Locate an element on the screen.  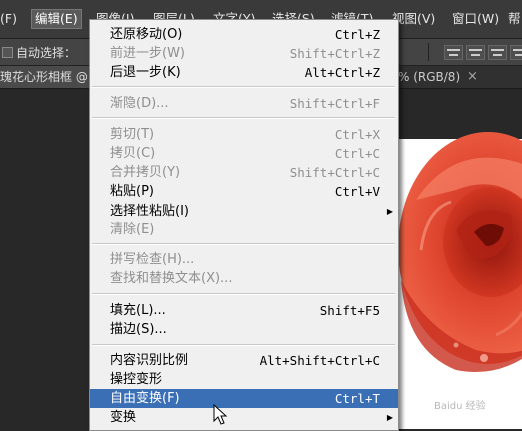
align-top-icon is located at coordinates (453, 52).